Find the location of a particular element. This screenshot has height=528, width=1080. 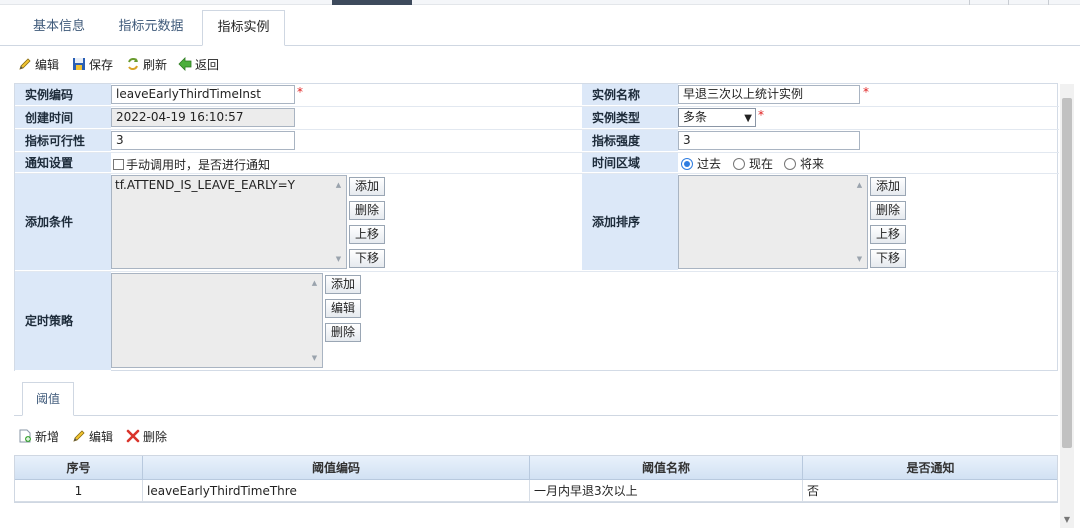

add-sort-label: 添加排序 is located at coordinates (630, 222).